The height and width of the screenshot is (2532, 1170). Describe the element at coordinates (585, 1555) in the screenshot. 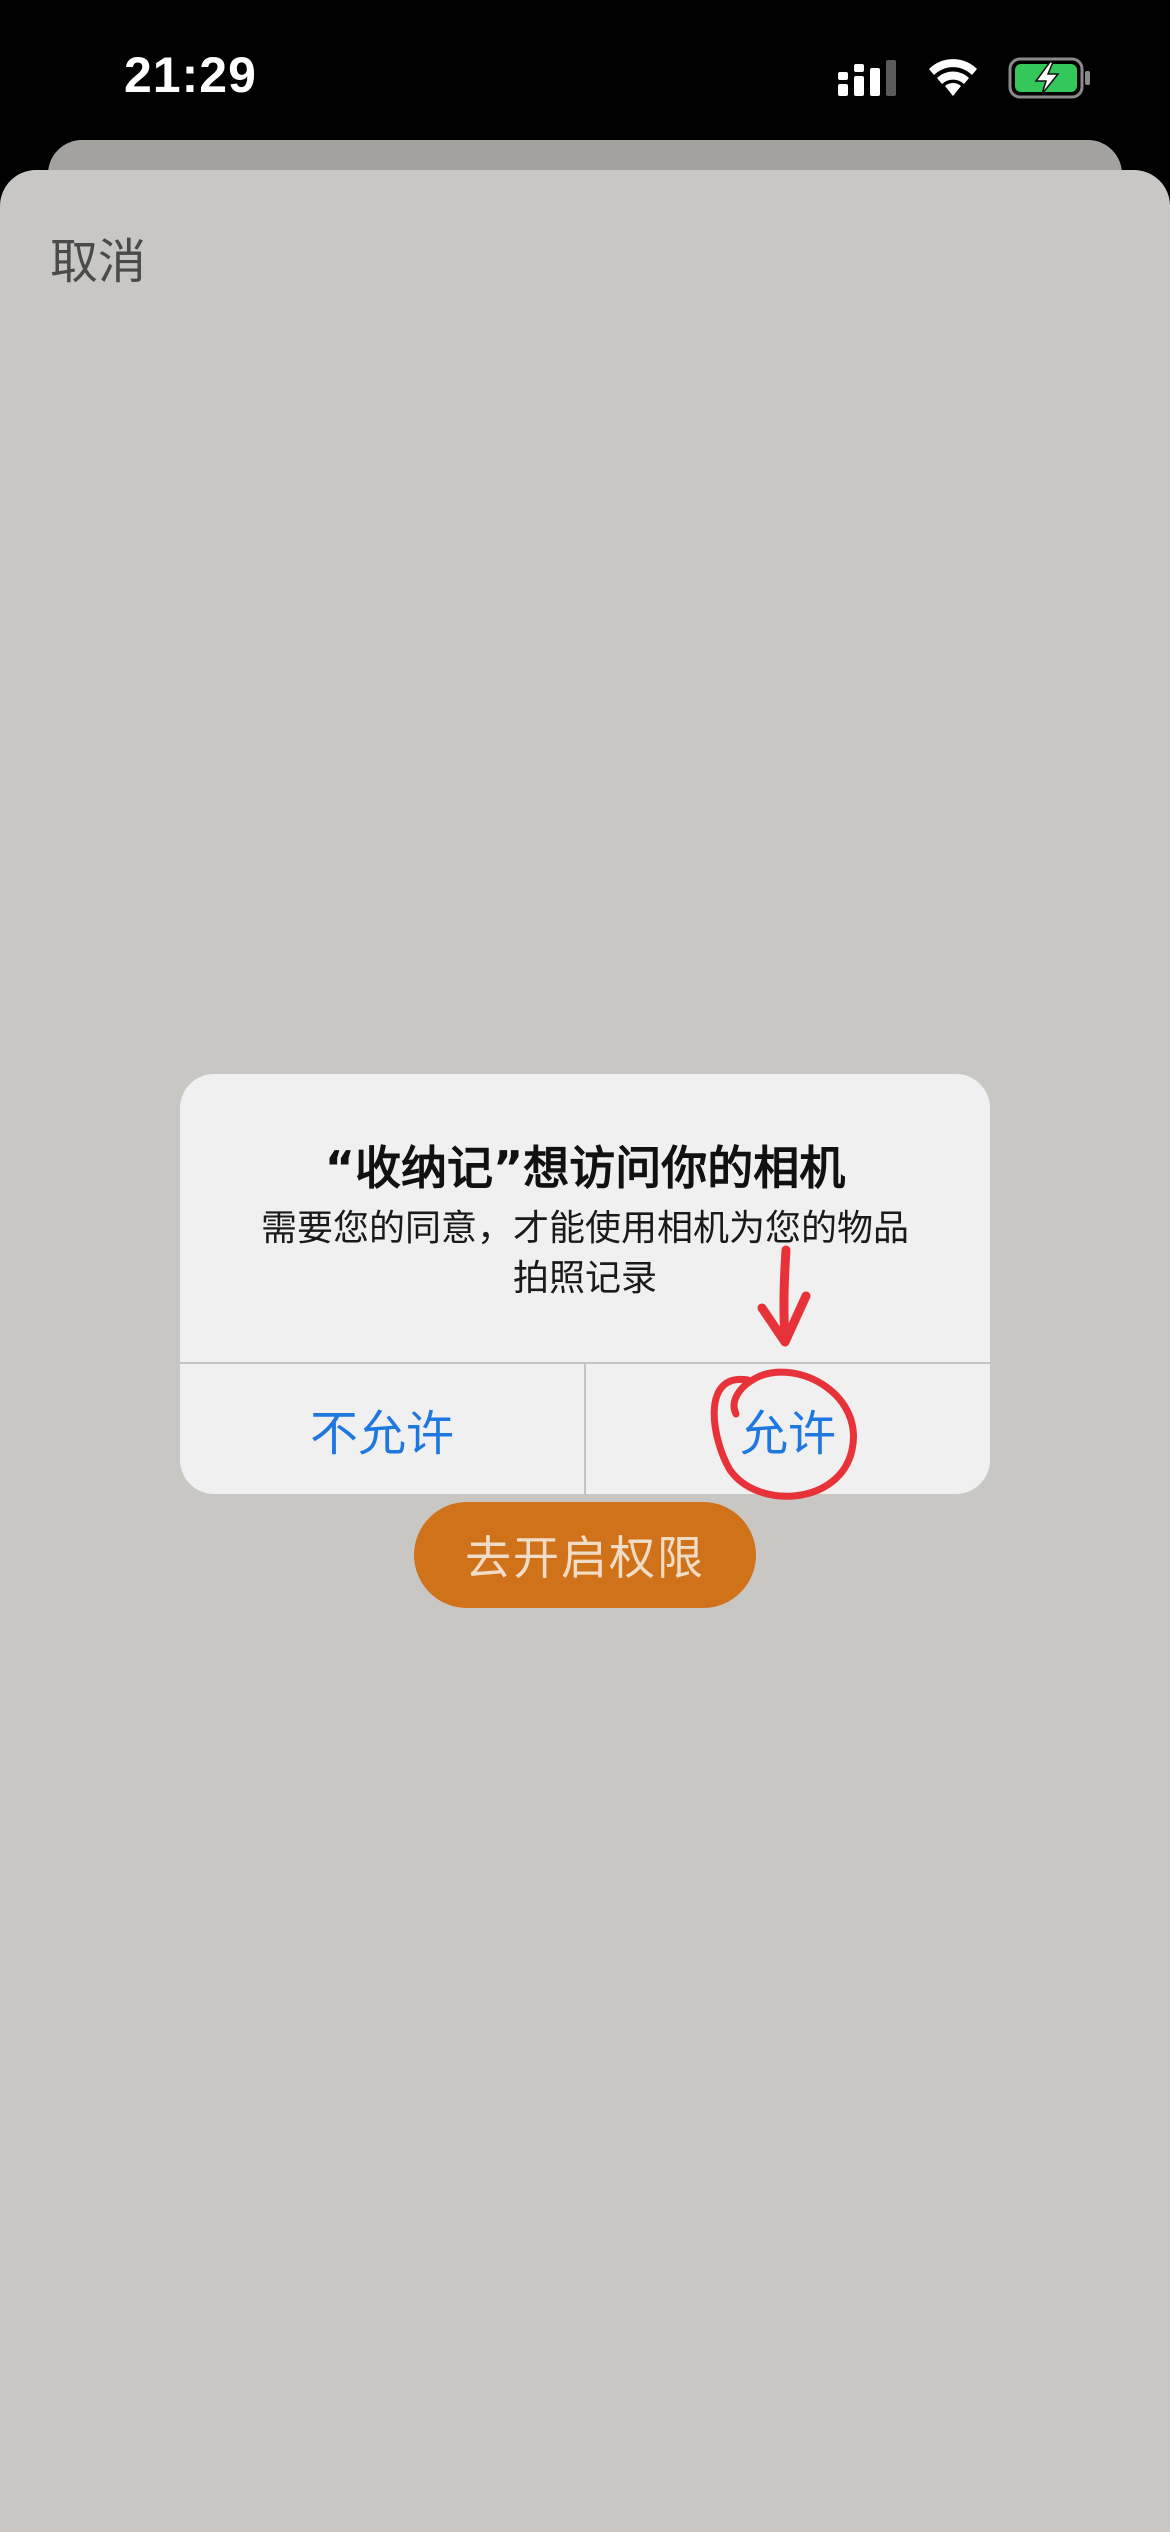

I see `open-permission-button: 去开启权限` at that location.